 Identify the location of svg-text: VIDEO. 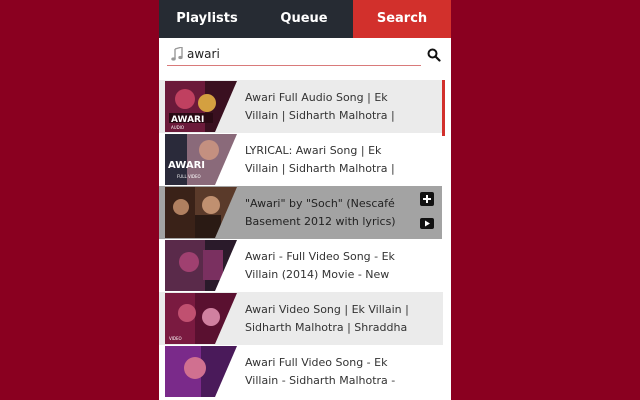
(175, 338).